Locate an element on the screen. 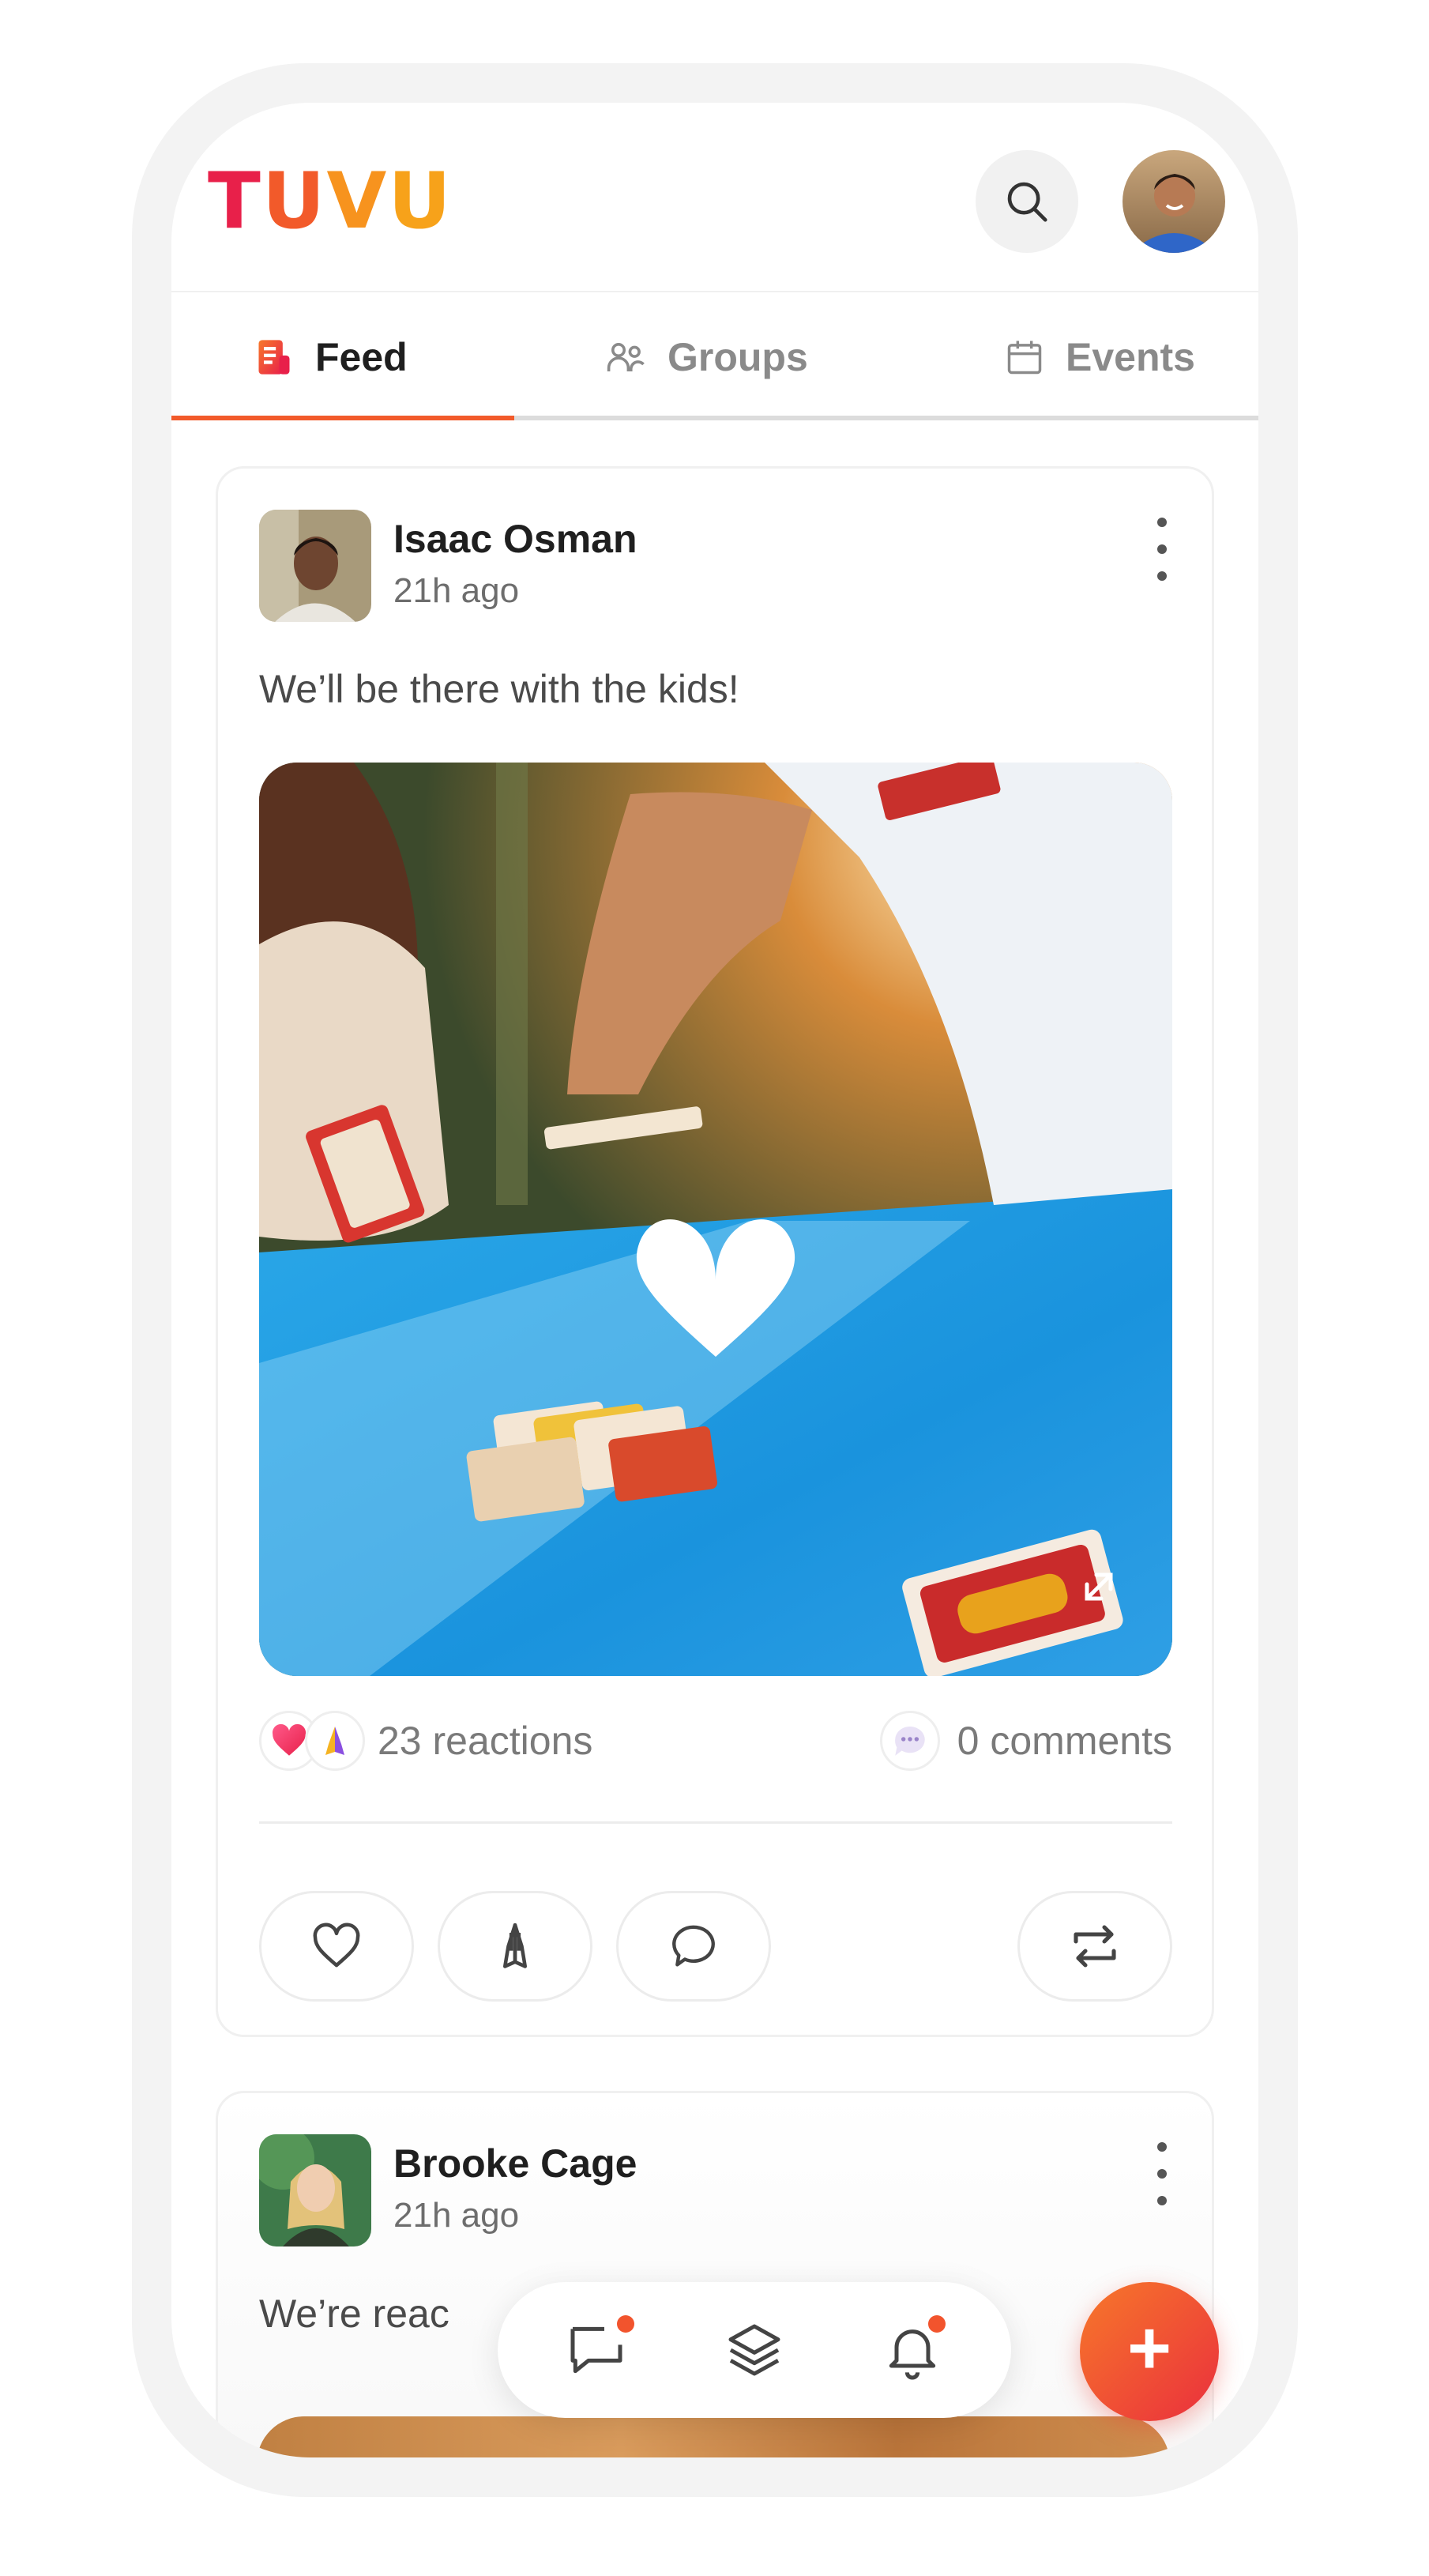 The width and height of the screenshot is (1429, 2576). post-text: We’re reac is located at coordinates (354, 2314).